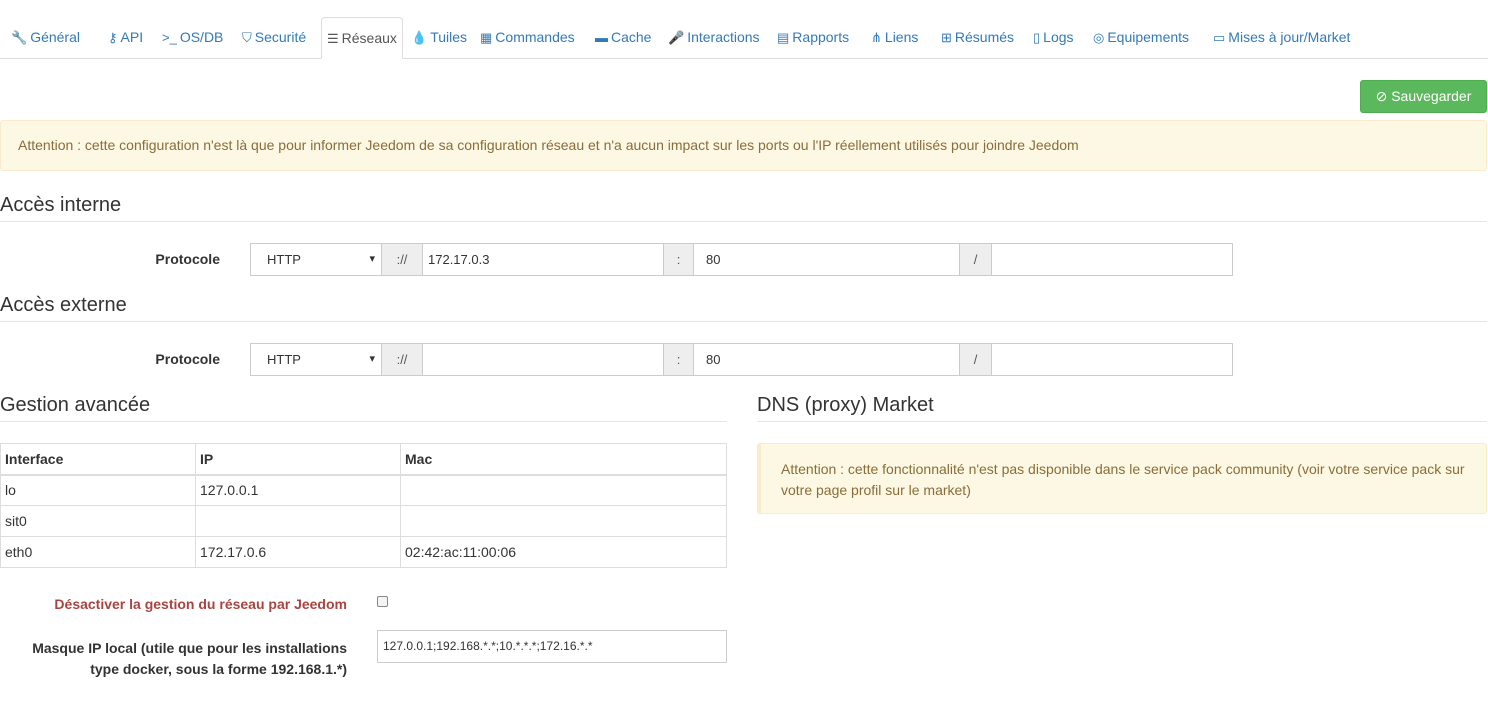  I want to click on tab-label: Liens, so click(901, 37).